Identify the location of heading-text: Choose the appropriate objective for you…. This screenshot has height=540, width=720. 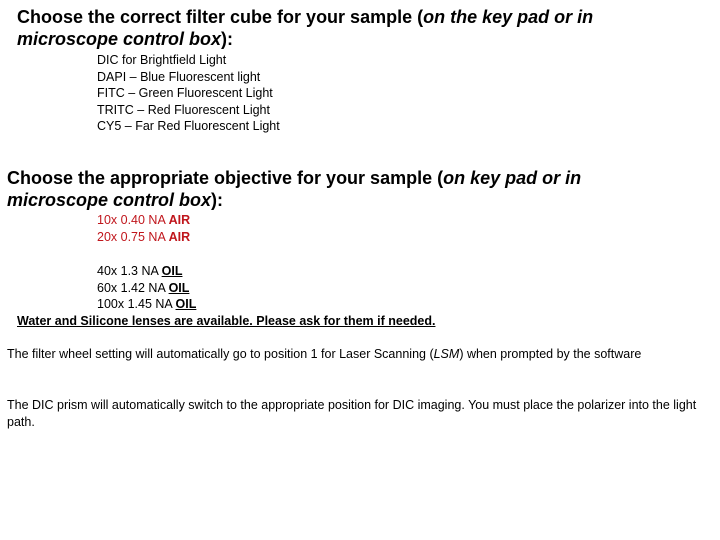
(225, 178).